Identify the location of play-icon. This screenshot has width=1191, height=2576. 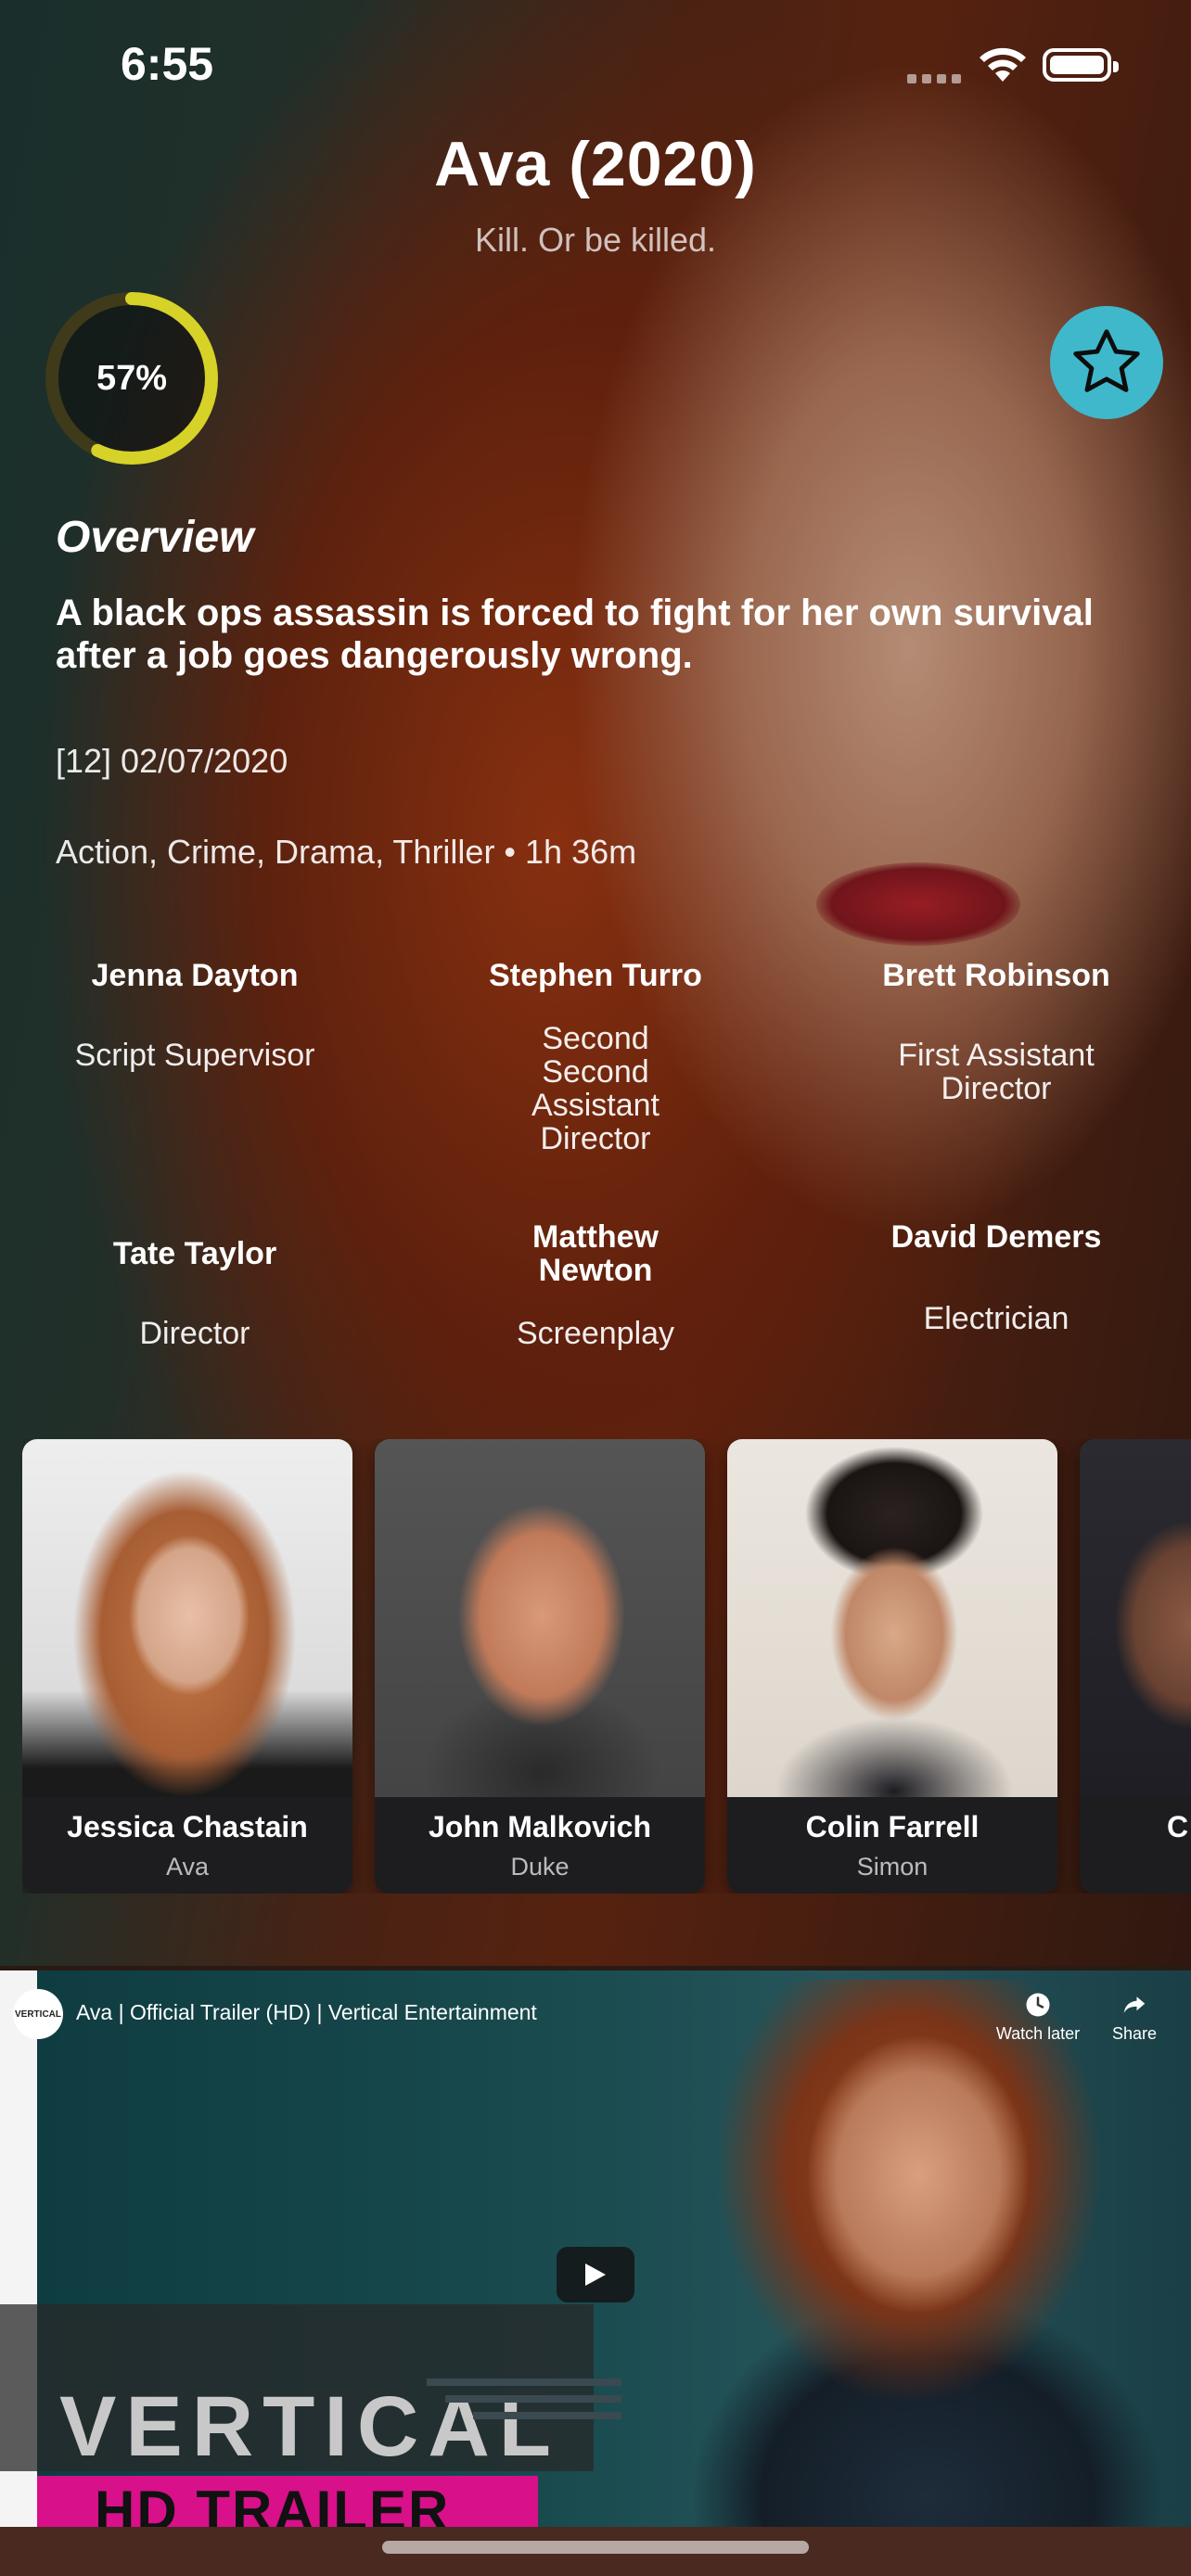
(595, 2275).